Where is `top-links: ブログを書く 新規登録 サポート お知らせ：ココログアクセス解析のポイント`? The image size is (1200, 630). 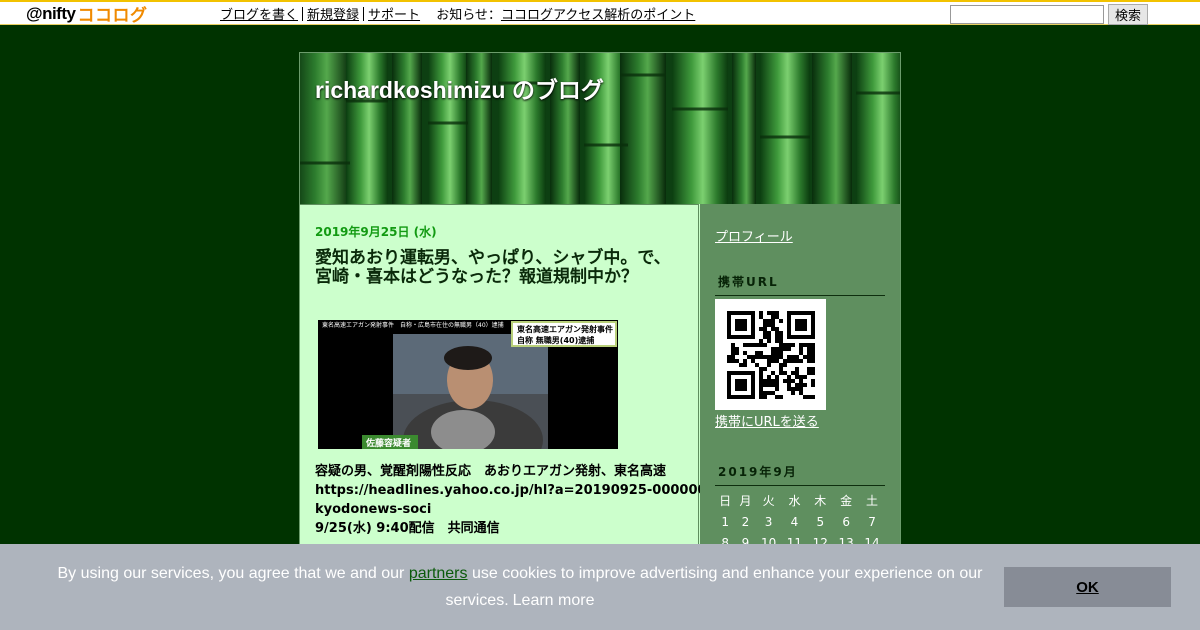
top-links: ブログを書く 新規登録 サポート お知らせ：ココログアクセス解析のポイント is located at coordinates (457, 13).